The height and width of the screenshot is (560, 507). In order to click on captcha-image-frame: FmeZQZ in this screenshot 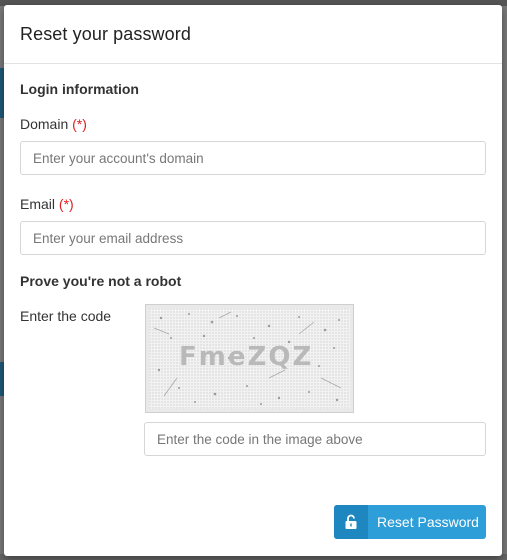, I will do `click(249, 358)`.